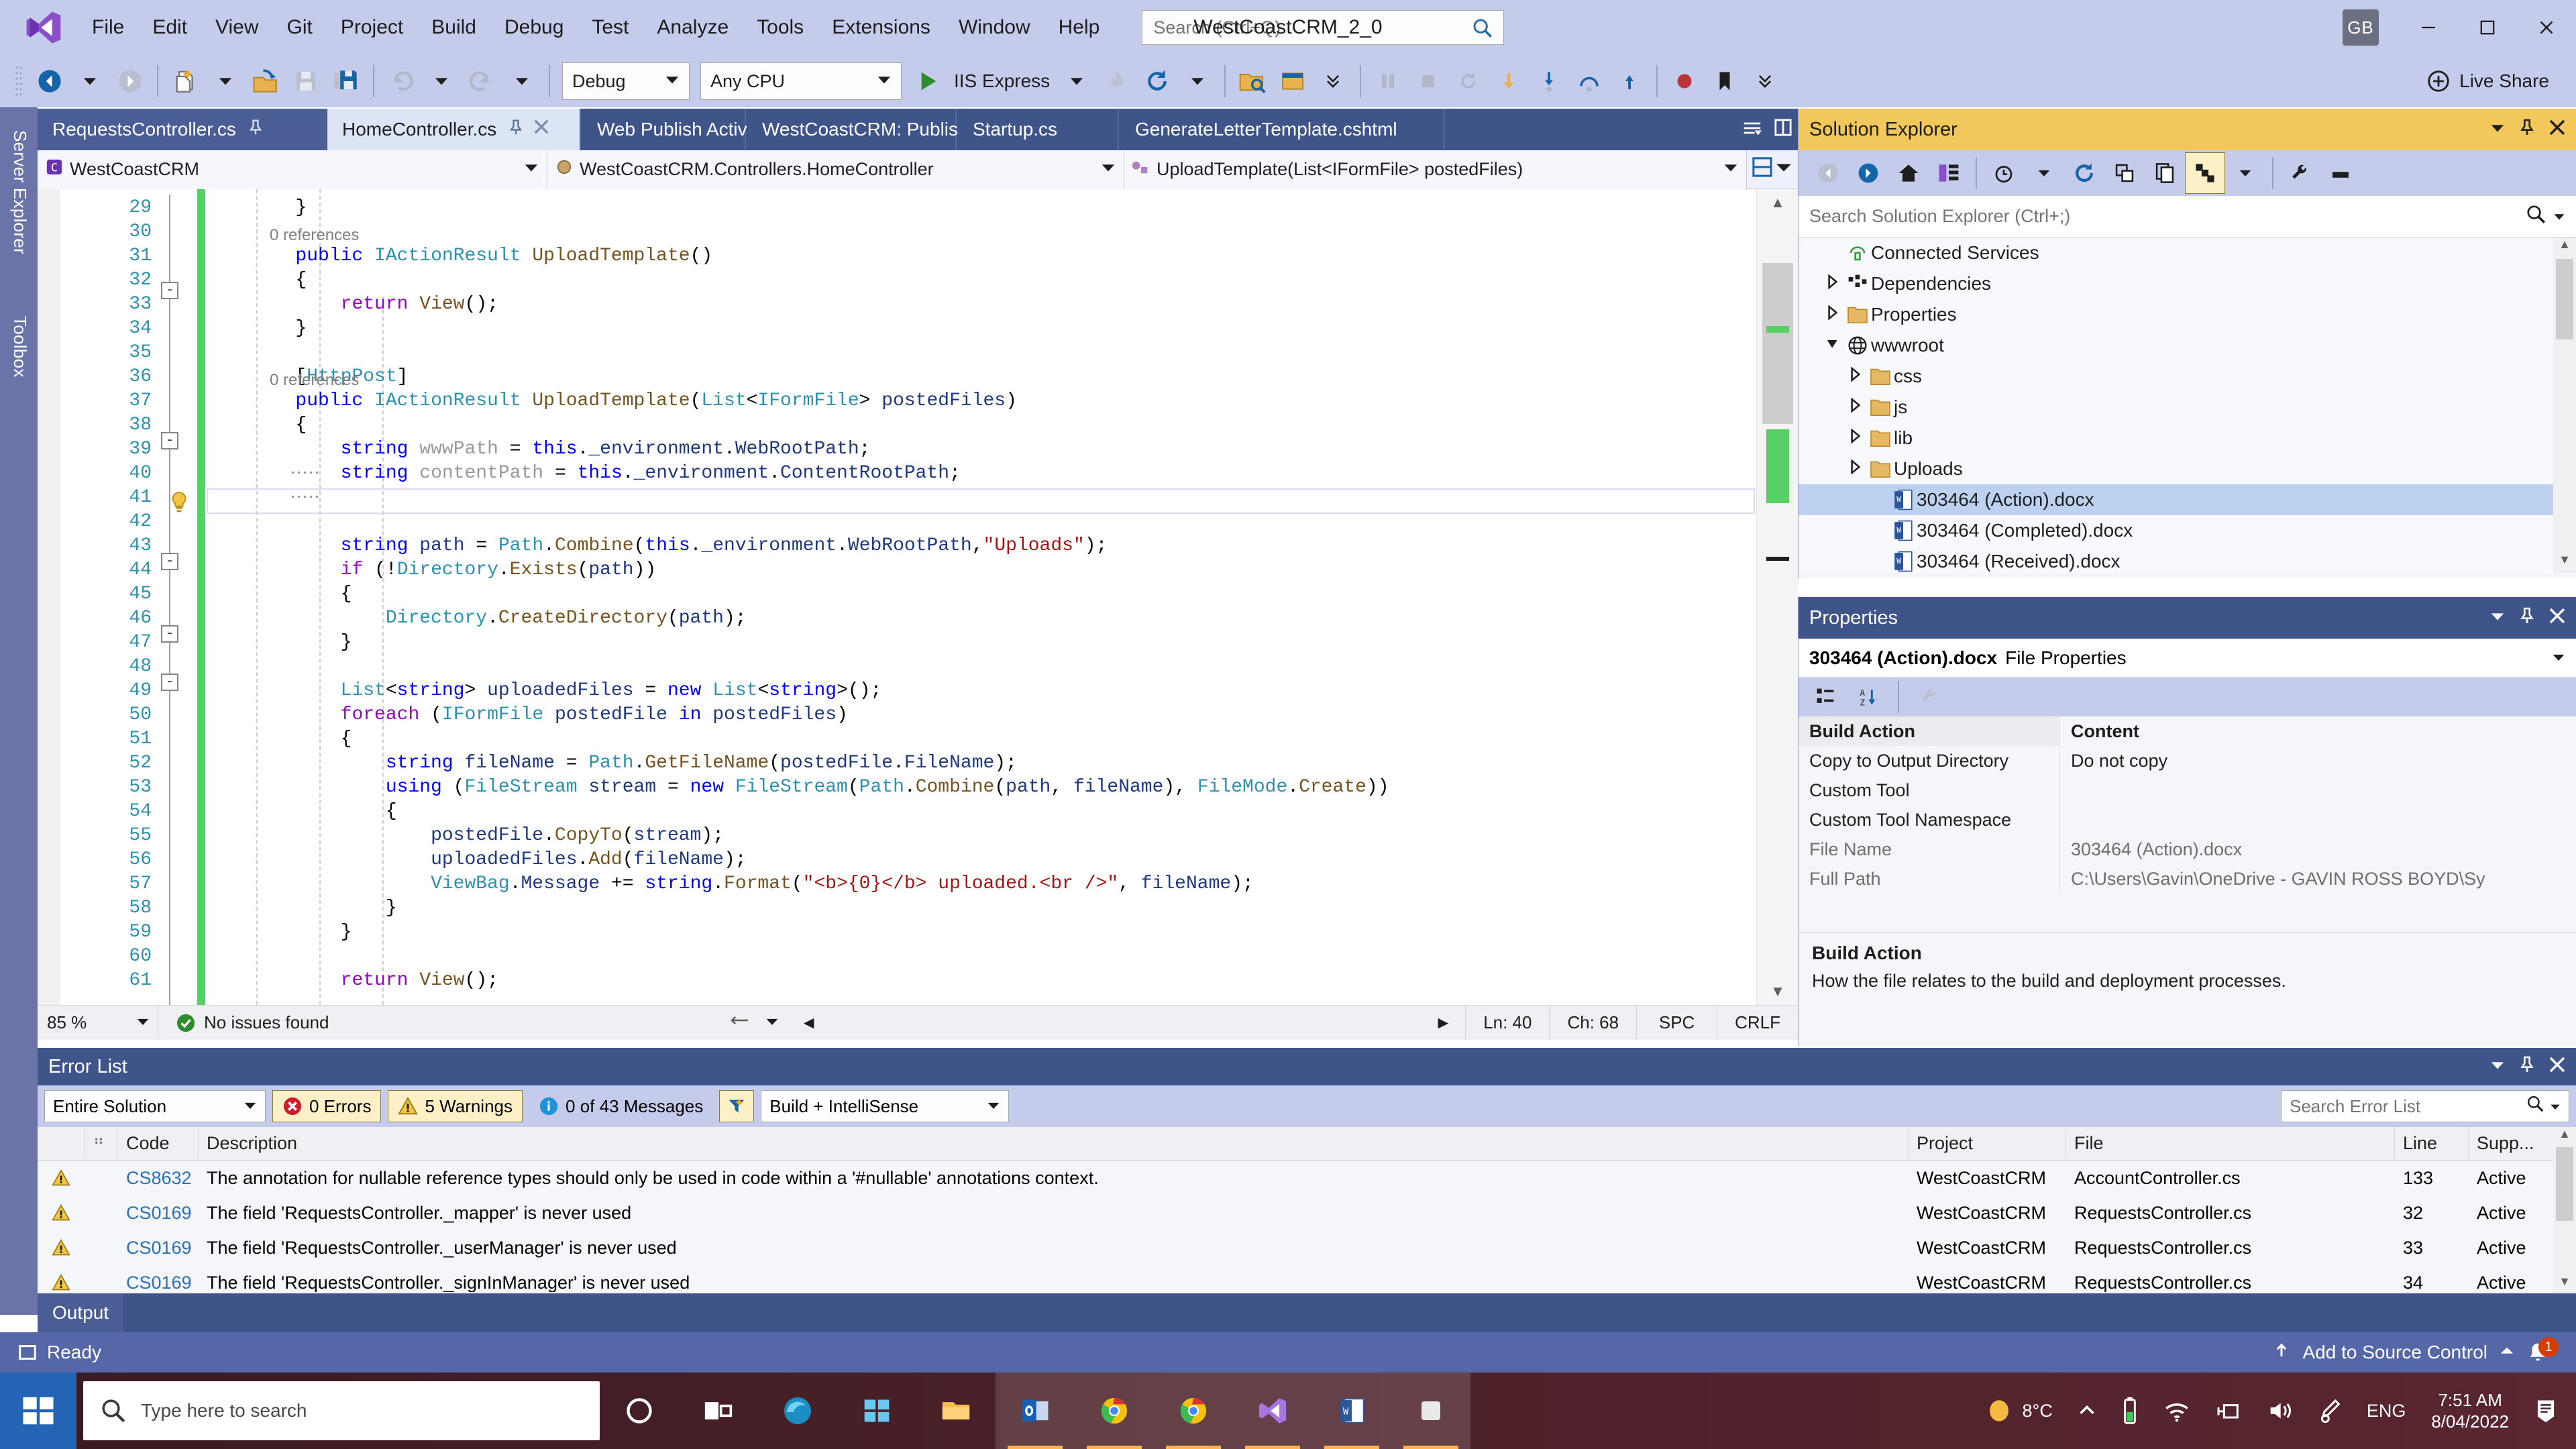 This screenshot has width=2576, height=1449. Describe the element at coordinates (980, 570) in the screenshot. I see `code-line: if (!Directory.Exists(path))` at that location.